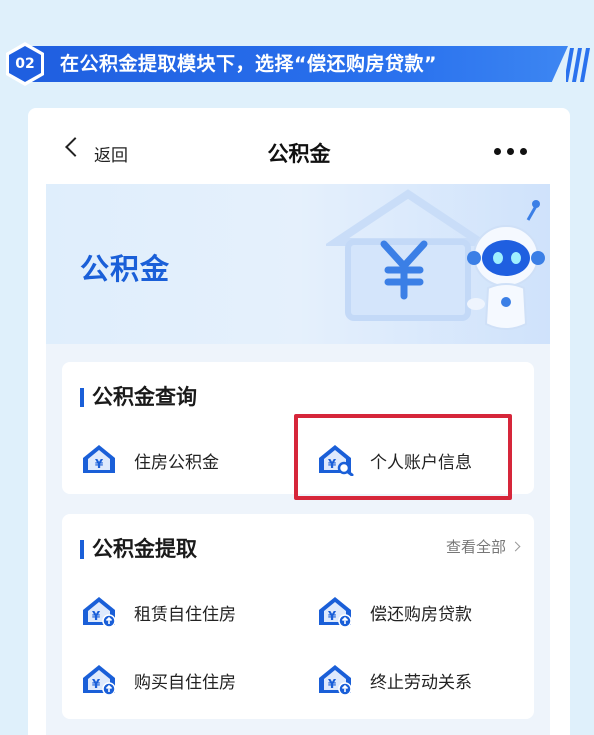 The image size is (594, 735). What do you see at coordinates (144, 549) in the screenshot?
I see `withdraw-section-title: 公积金提取` at bounding box center [144, 549].